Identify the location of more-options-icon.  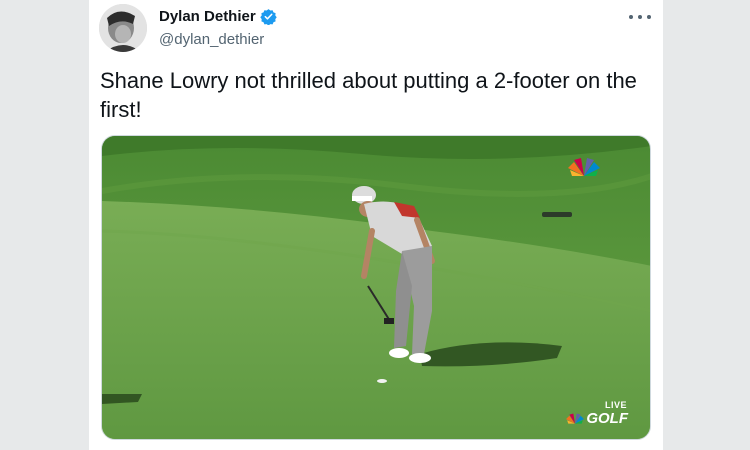
(640, 17).